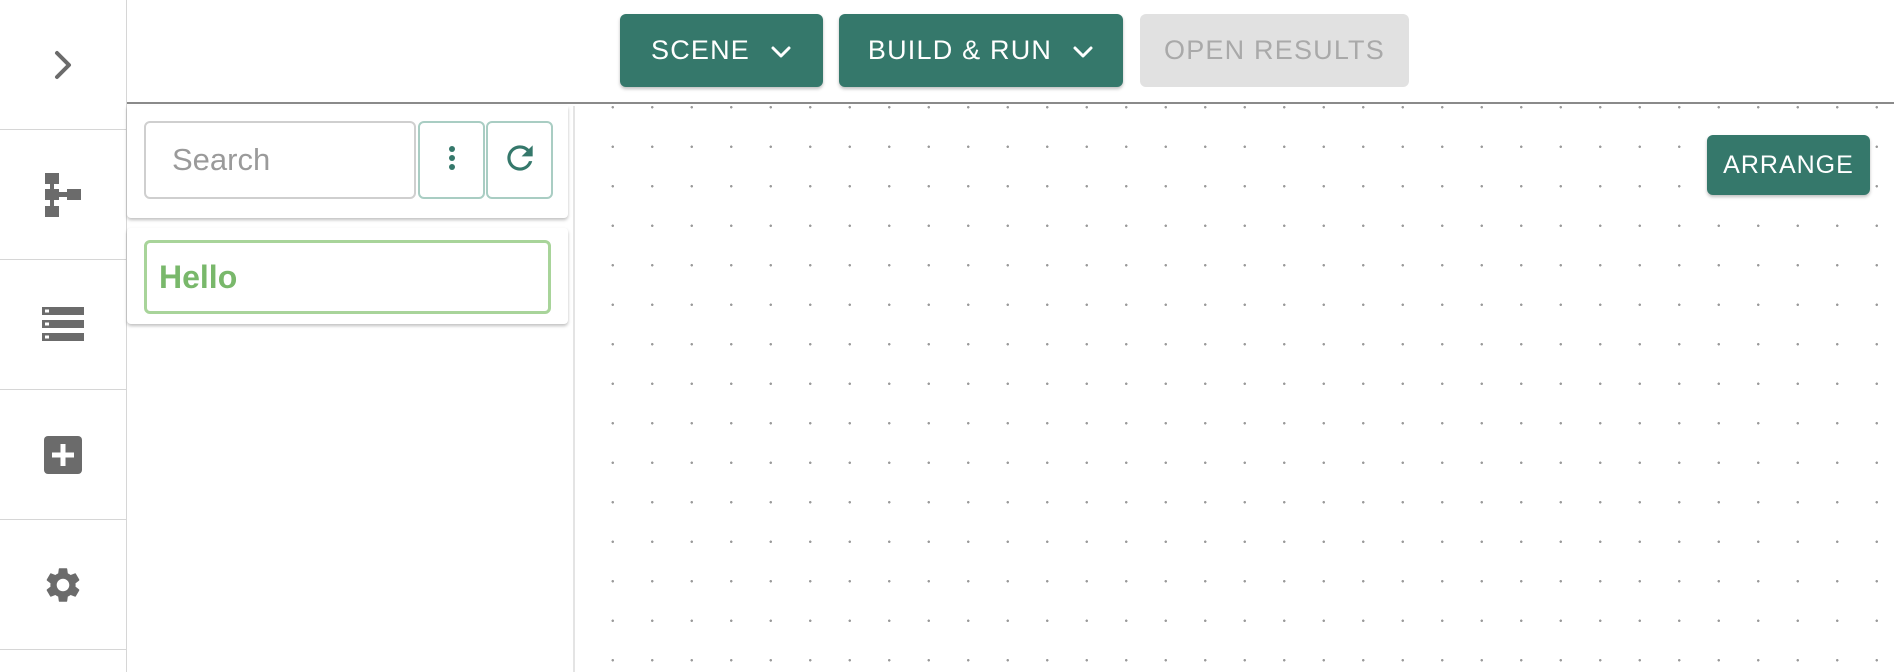 Image resolution: width=1894 pixels, height=672 pixels. Describe the element at coordinates (700, 50) in the screenshot. I see `scene-button-label: SCENE` at that location.